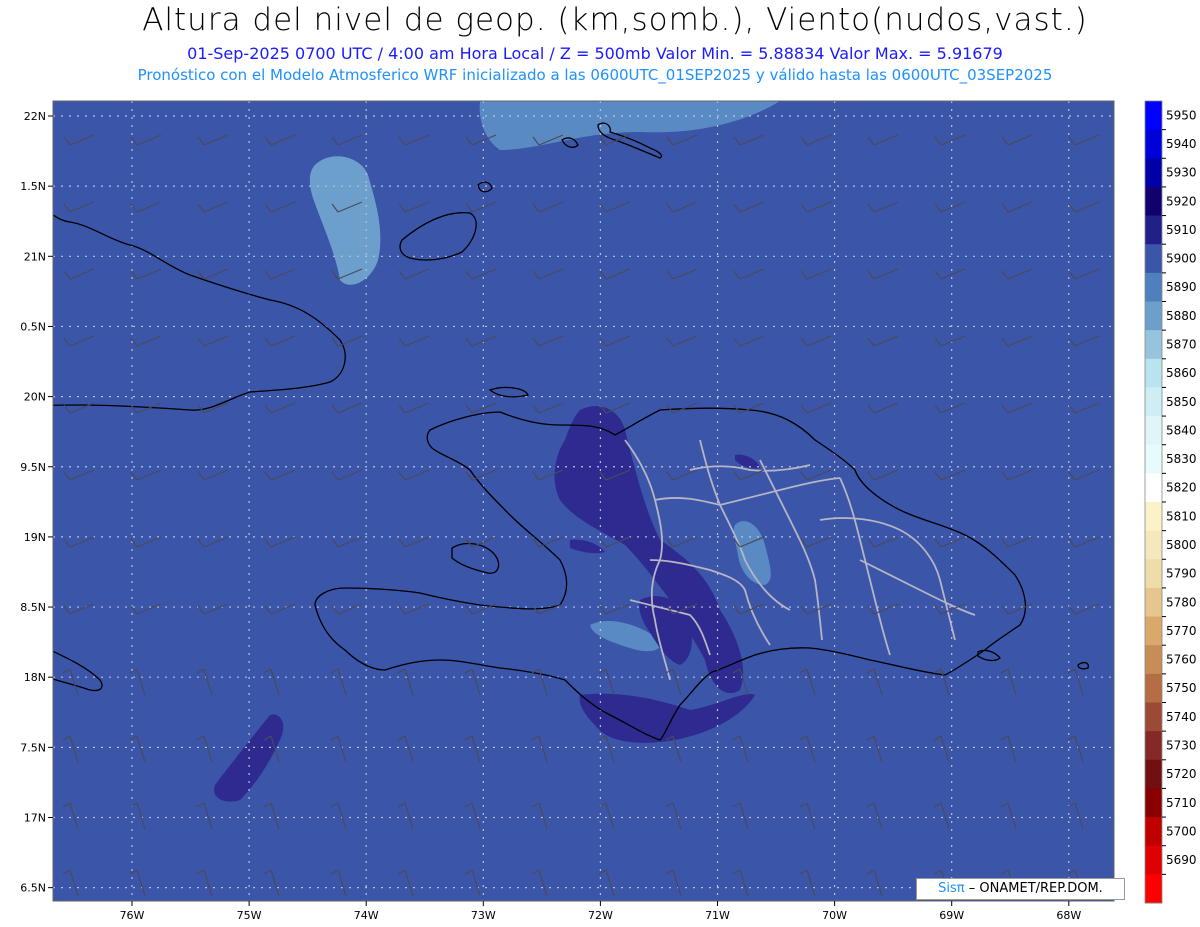 The height and width of the screenshot is (927, 1200). What do you see at coordinates (132, 915) in the screenshot?
I see `lon-tick-label: 76W` at bounding box center [132, 915].